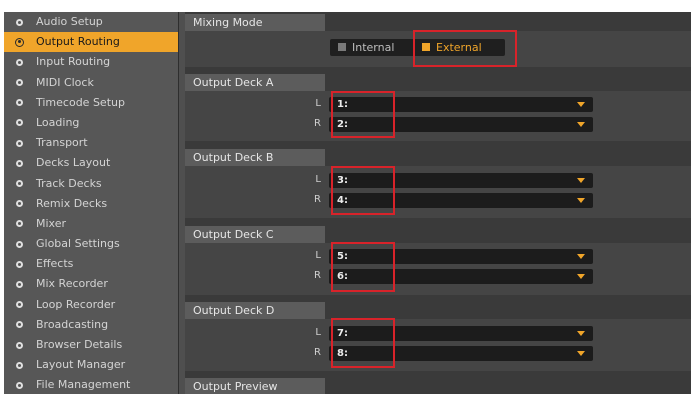  I want to click on sidebar-item-label: Audio Setup, so click(69, 21).